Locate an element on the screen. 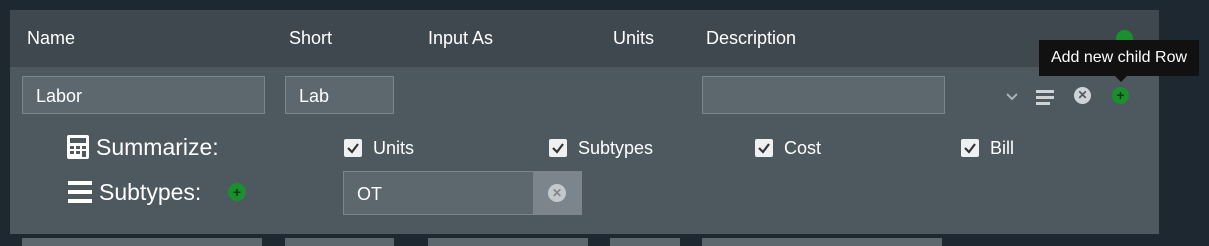 This screenshot has height=246, width=1209. column-header-description: Description is located at coordinates (751, 38).